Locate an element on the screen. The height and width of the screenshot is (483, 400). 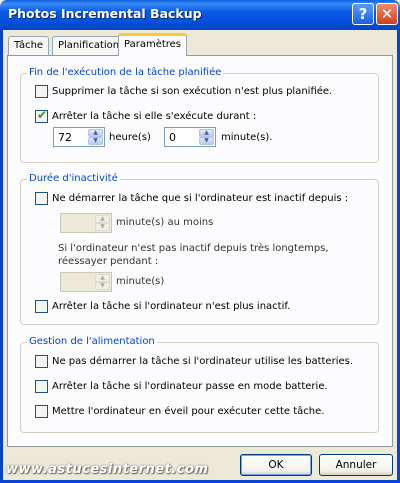
hours-value: 72 is located at coordinates (65, 137).